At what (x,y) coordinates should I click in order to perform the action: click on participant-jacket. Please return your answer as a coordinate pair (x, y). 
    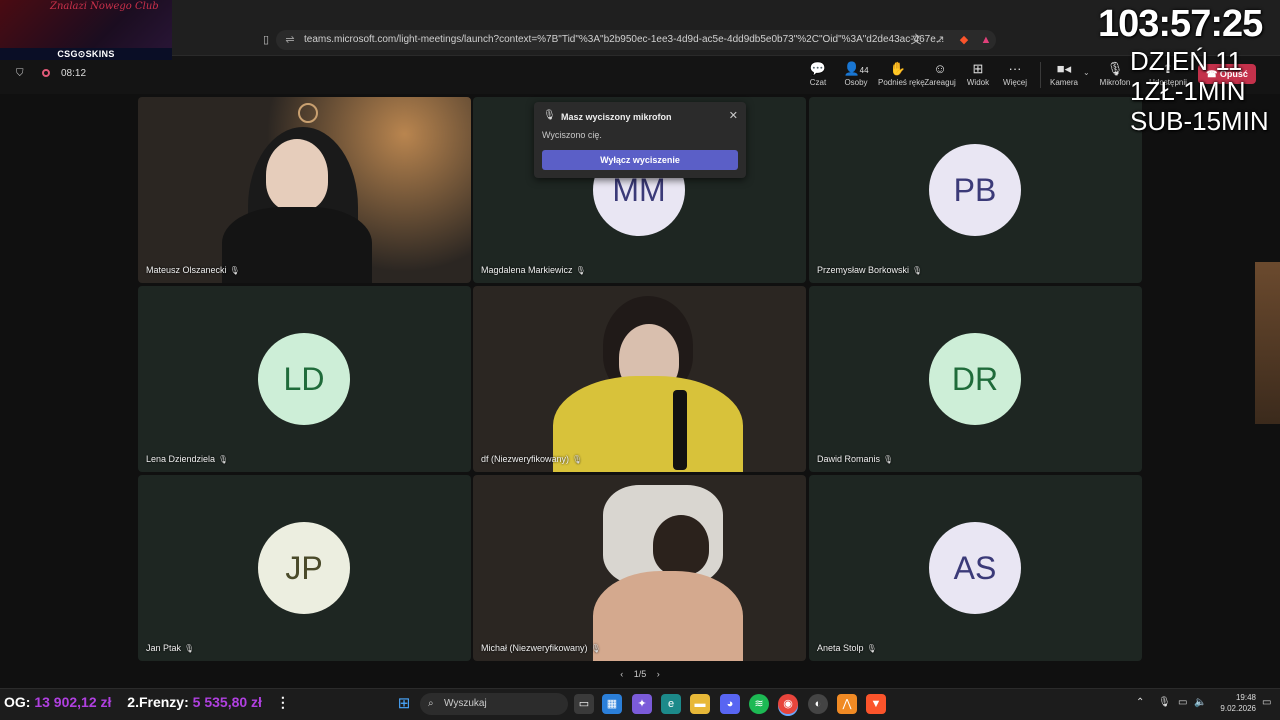
    Looking at the image, I should click on (297, 245).